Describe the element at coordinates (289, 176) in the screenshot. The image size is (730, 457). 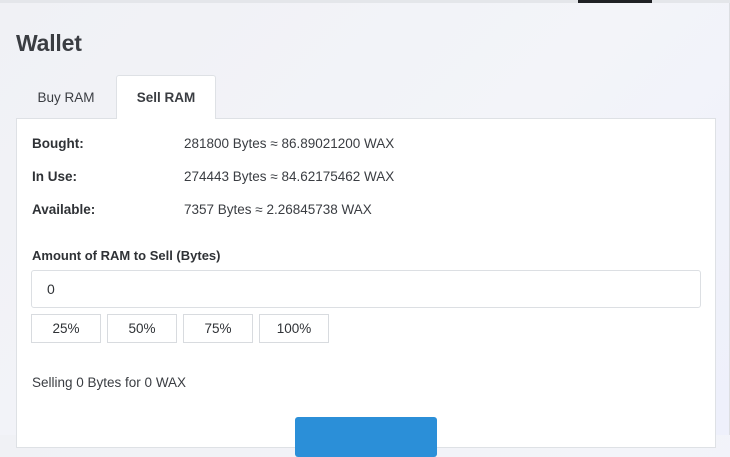
I see `ram-in-use-value: 274443 Bytes ≈ 84.62175462 WAX` at that location.